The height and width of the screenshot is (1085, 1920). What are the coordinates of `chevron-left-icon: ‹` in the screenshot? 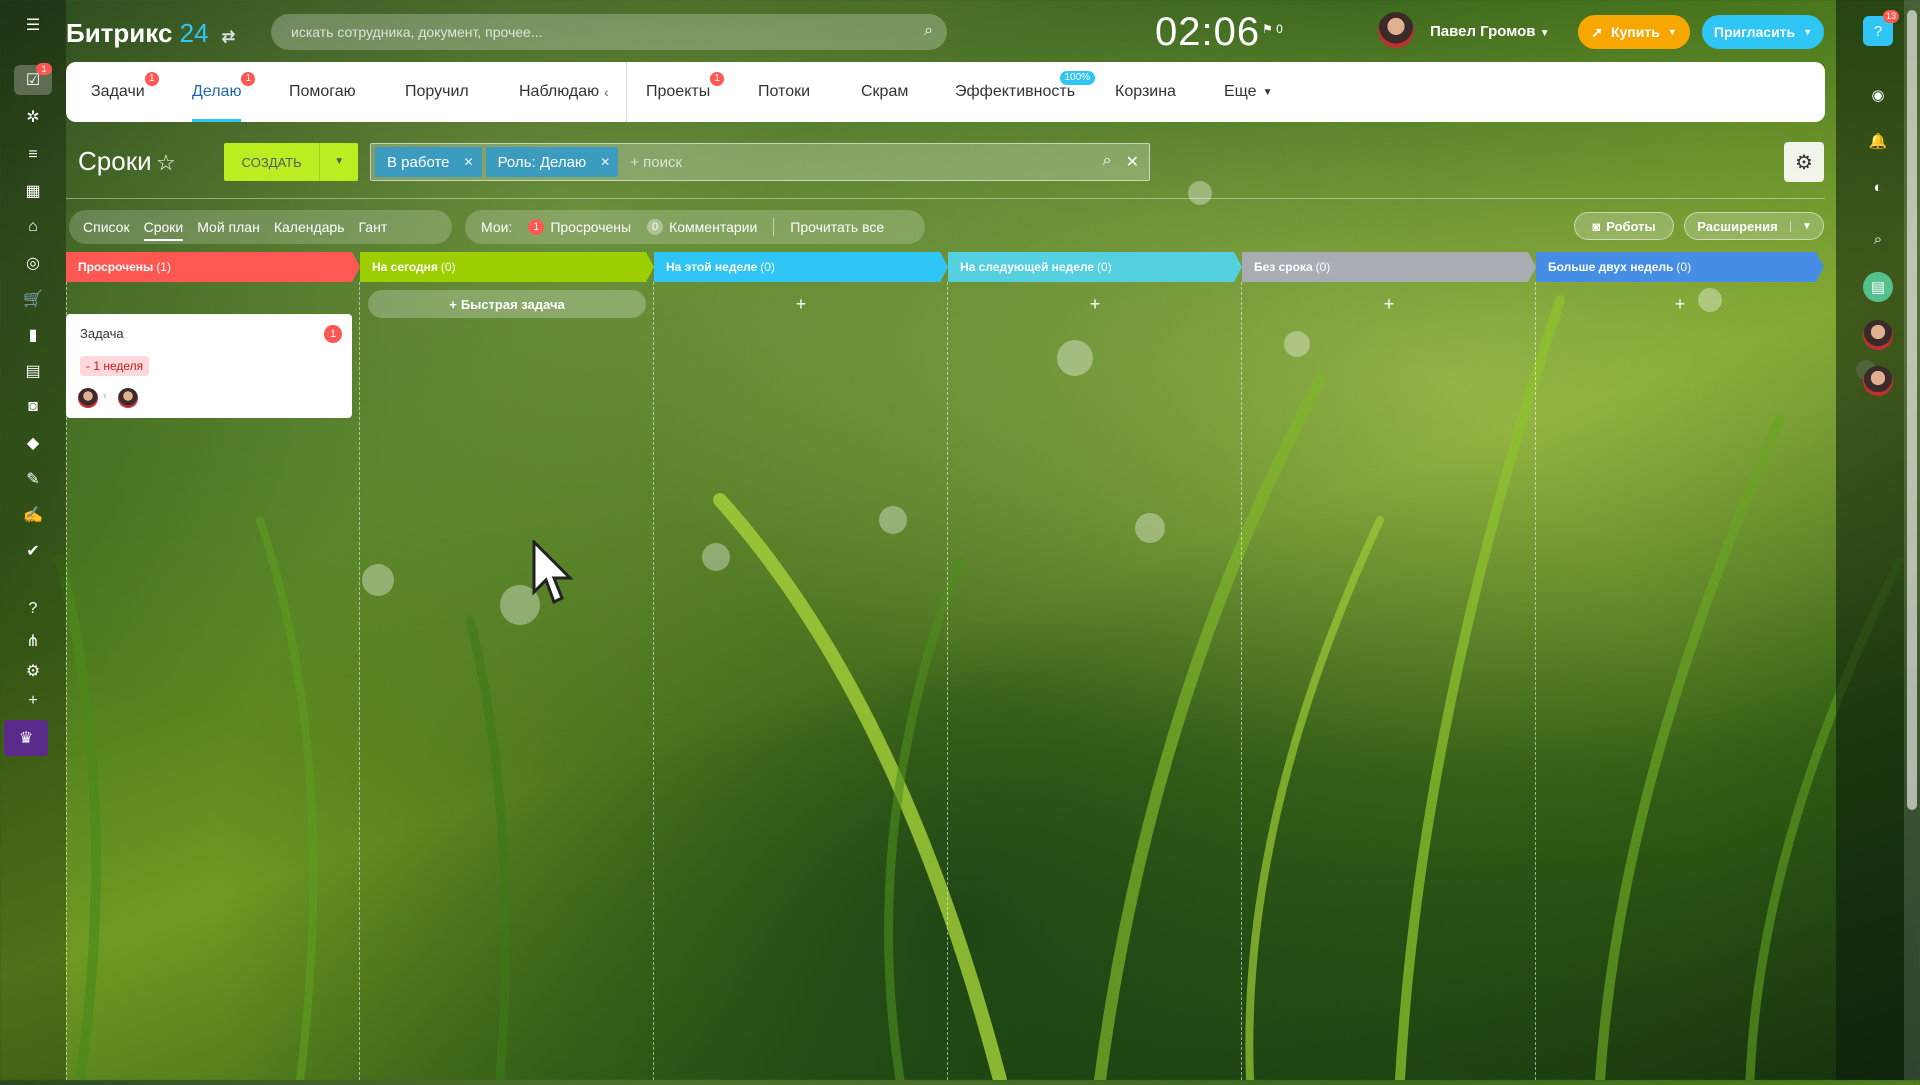 It's located at (606, 92).